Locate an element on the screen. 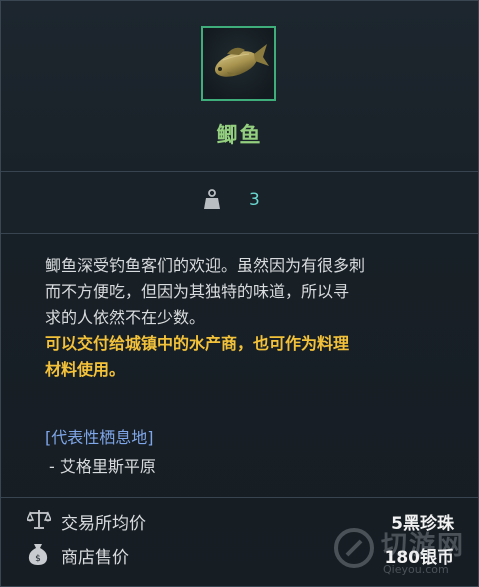 Image resolution: width=479 pixels, height=587 pixels. site-watermark: 切游网 Qieyou.com is located at coordinates (403, 553).